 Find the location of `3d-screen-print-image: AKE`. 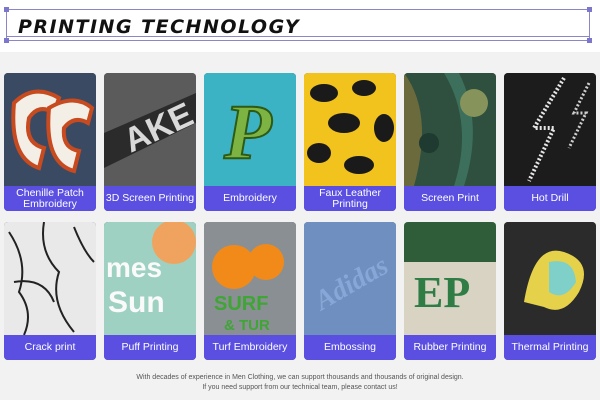

3d-screen-print-image: AKE is located at coordinates (150, 129).